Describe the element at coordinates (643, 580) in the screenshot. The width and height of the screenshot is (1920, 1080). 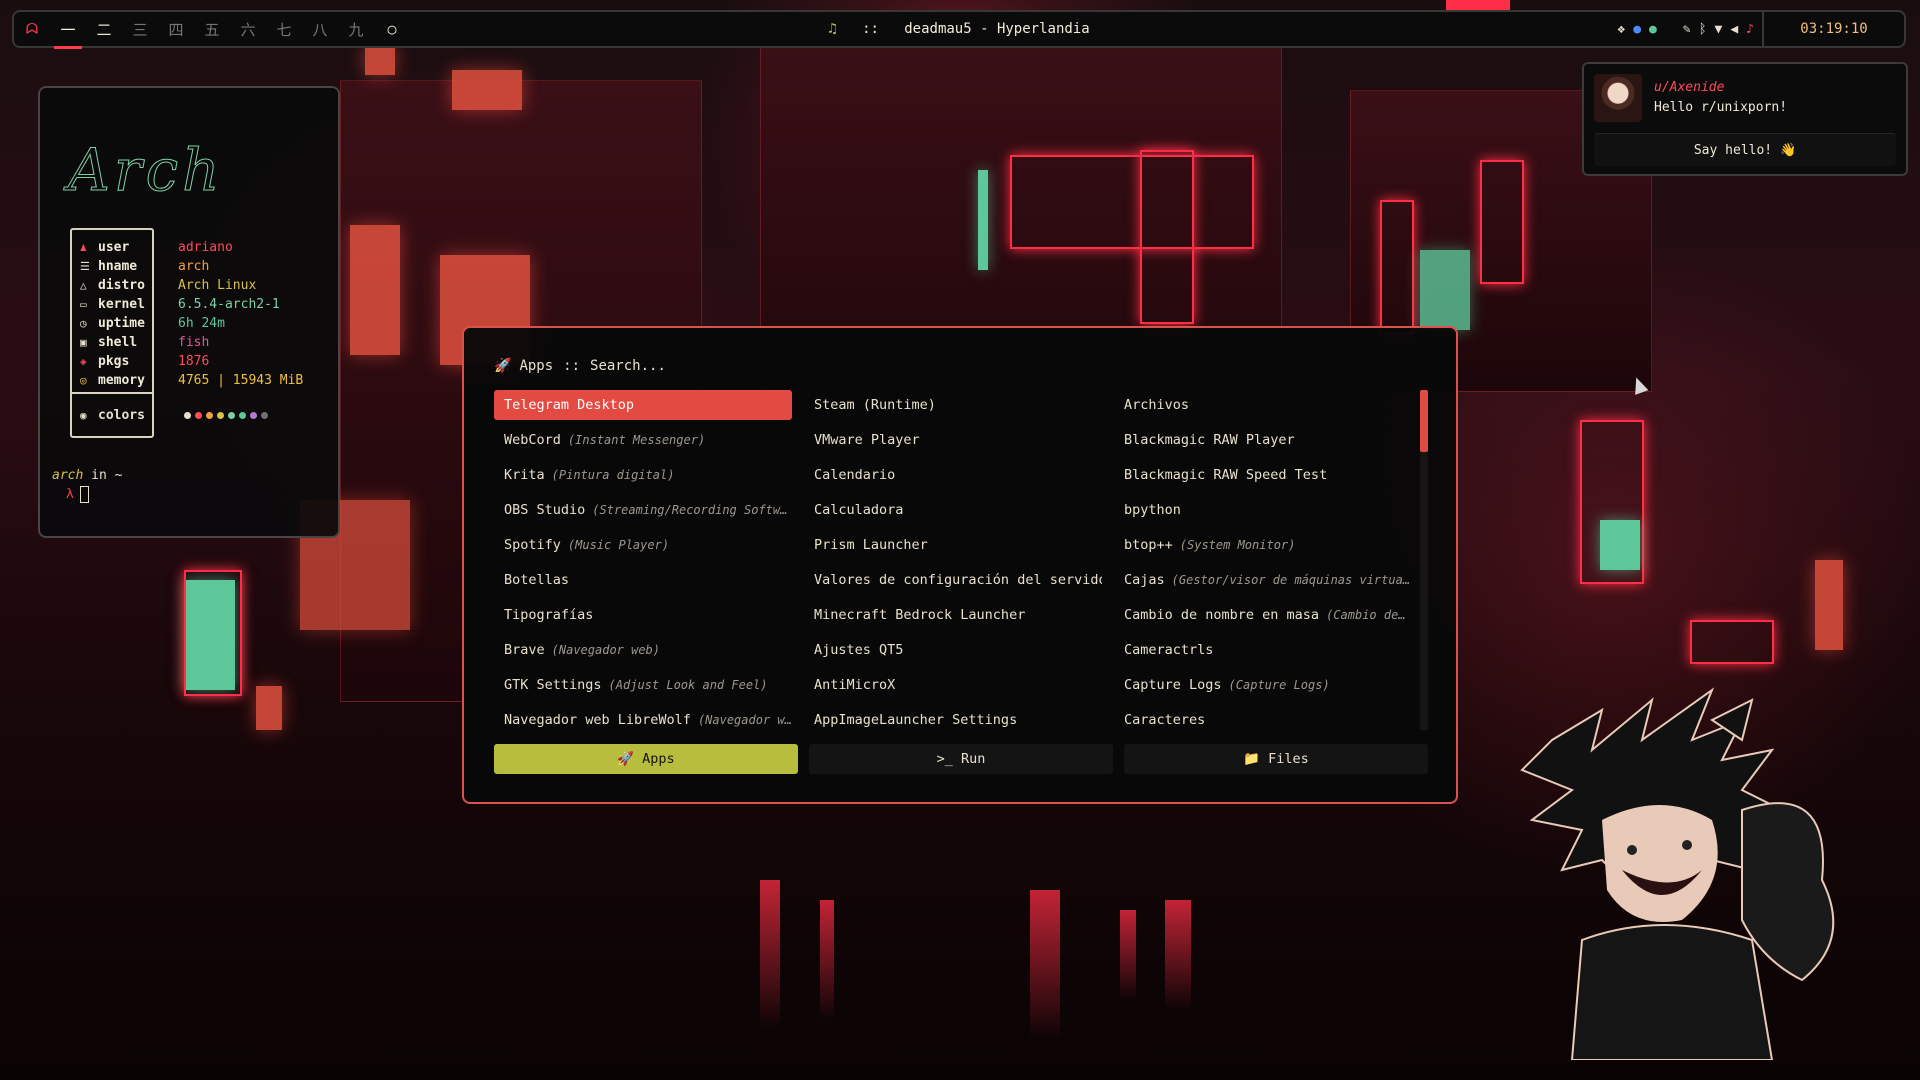
I see `app-item: Botellas` at that location.